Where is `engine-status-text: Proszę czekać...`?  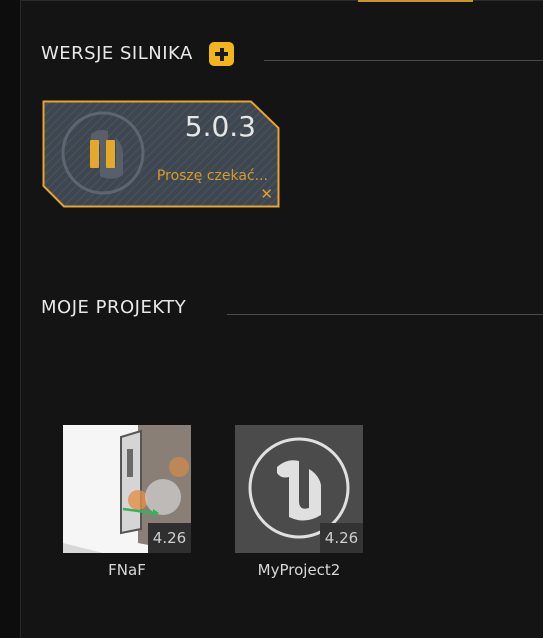 engine-status-text: Proszę czekać... is located at coordinates (212, 176).